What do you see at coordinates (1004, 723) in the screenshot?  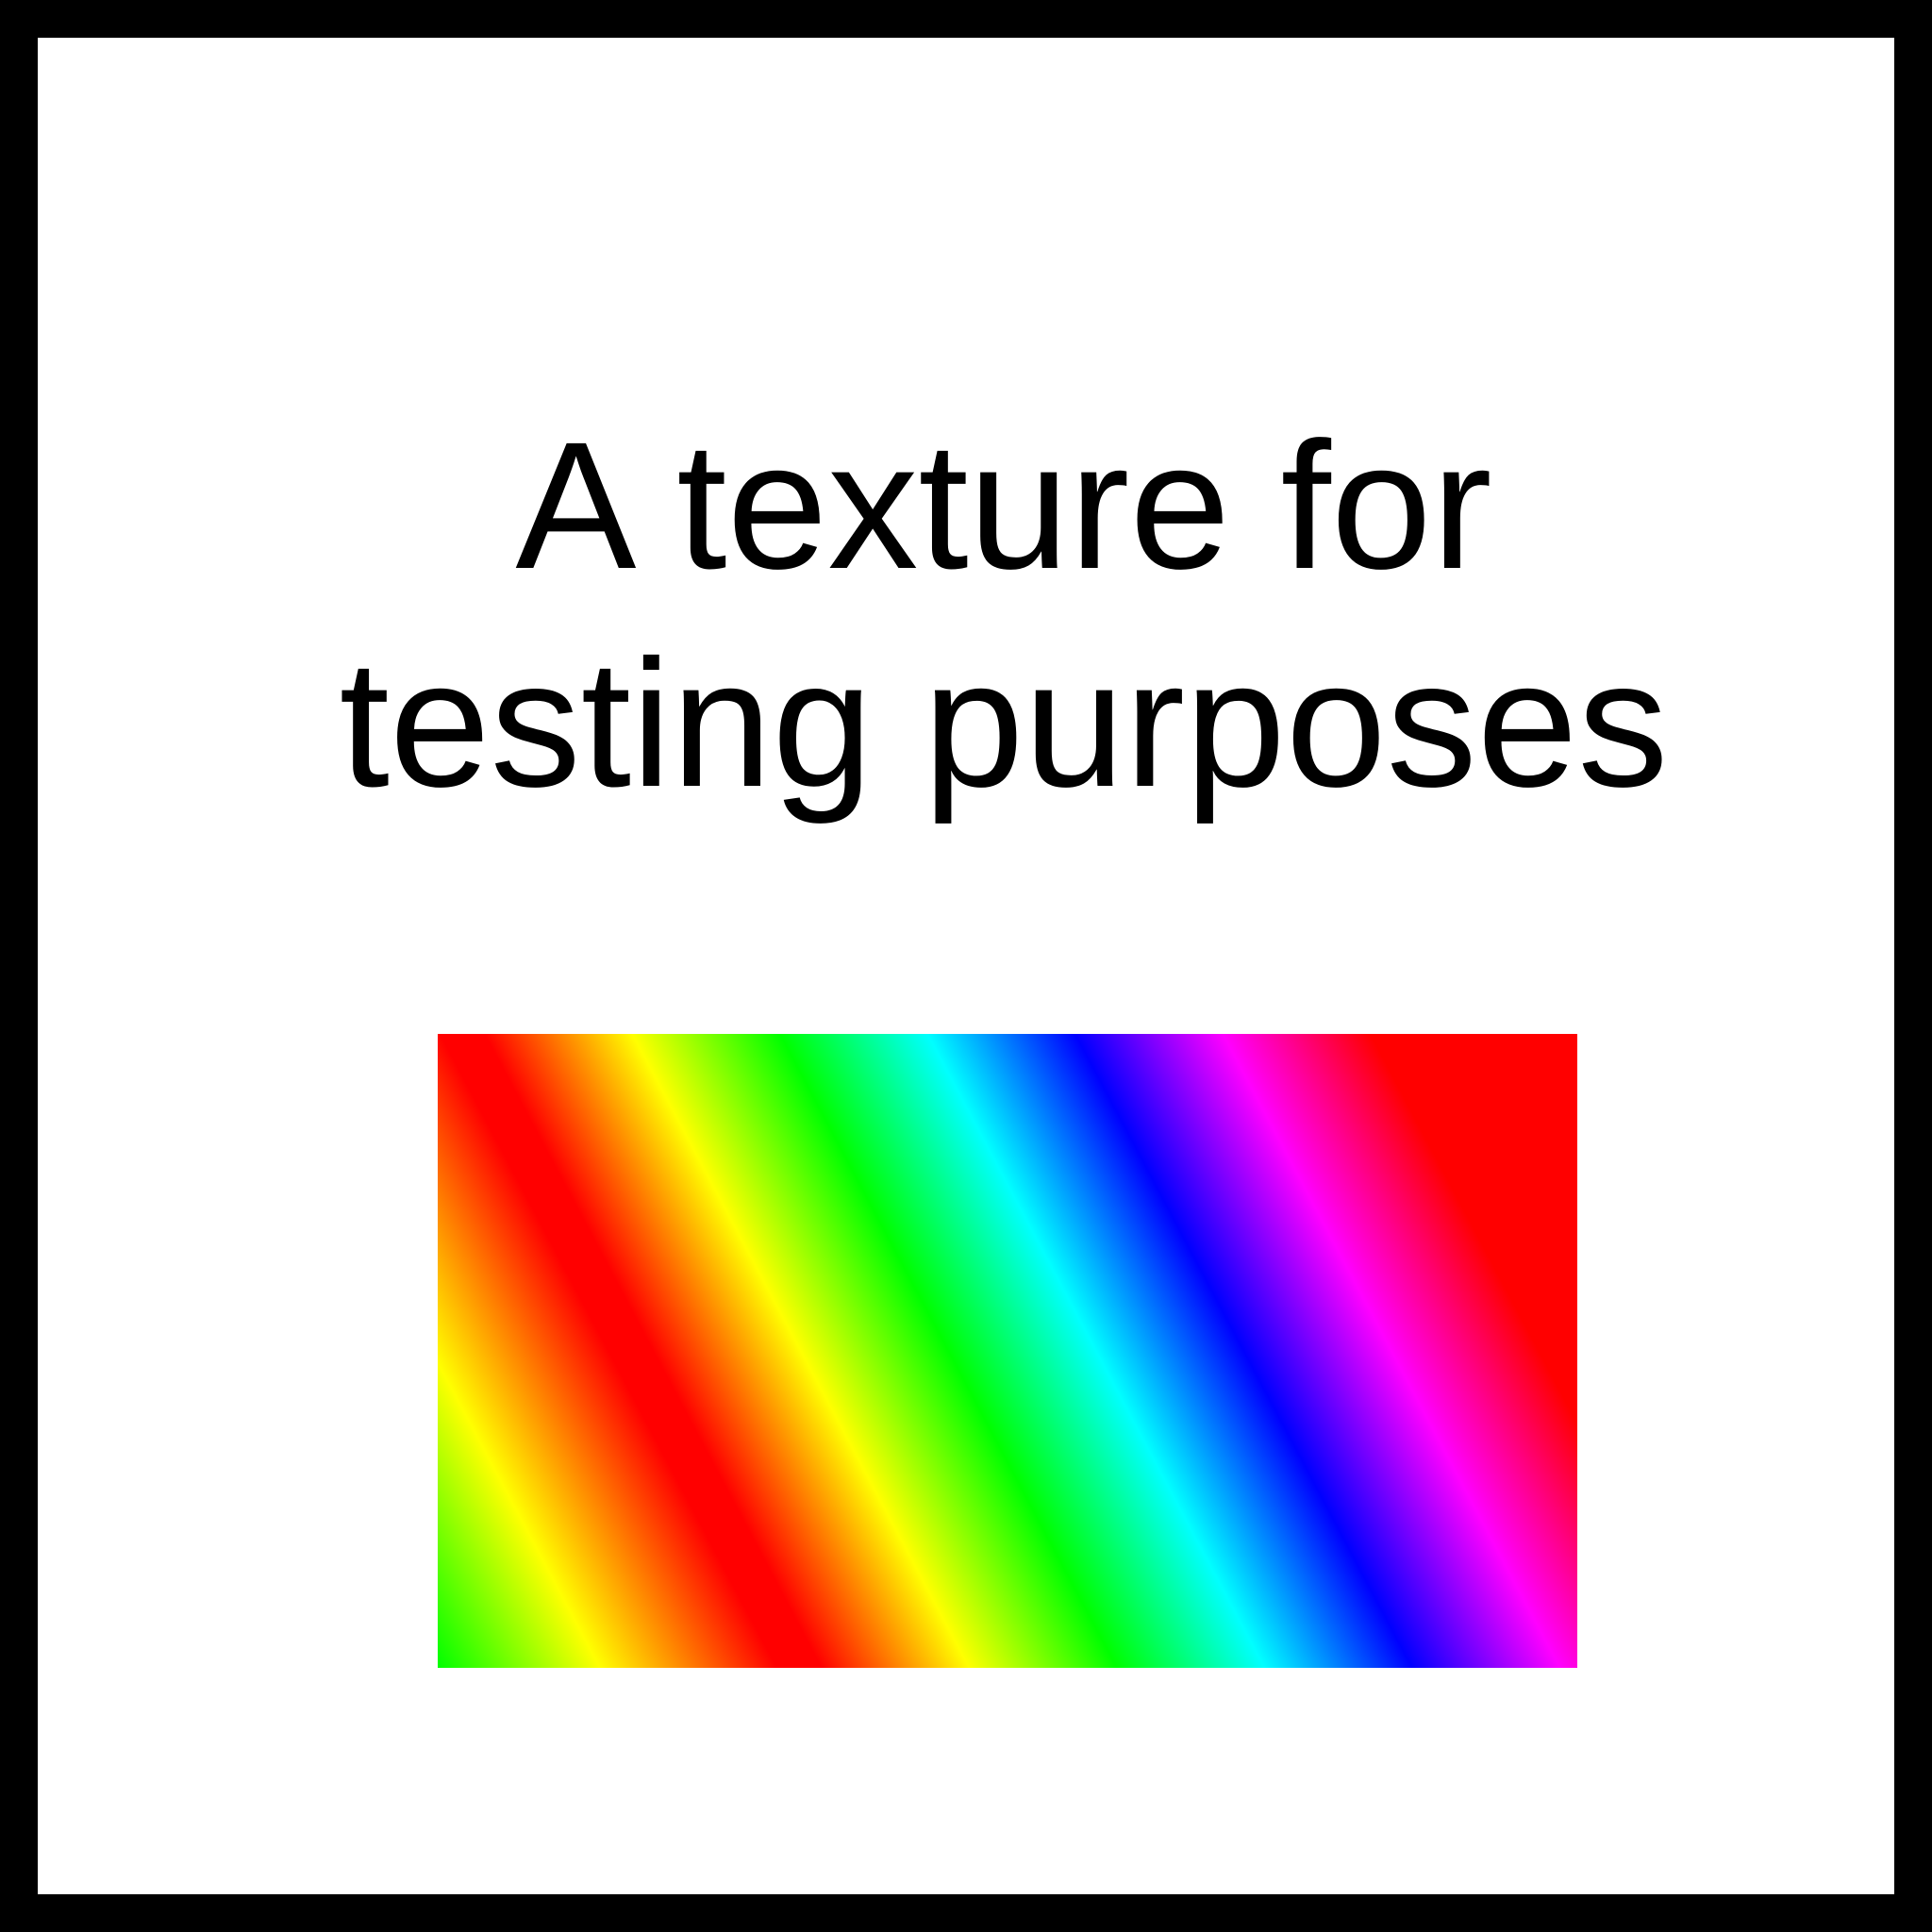 I see `title-line-2: testing purposes` at bounding box center [1004, 723].